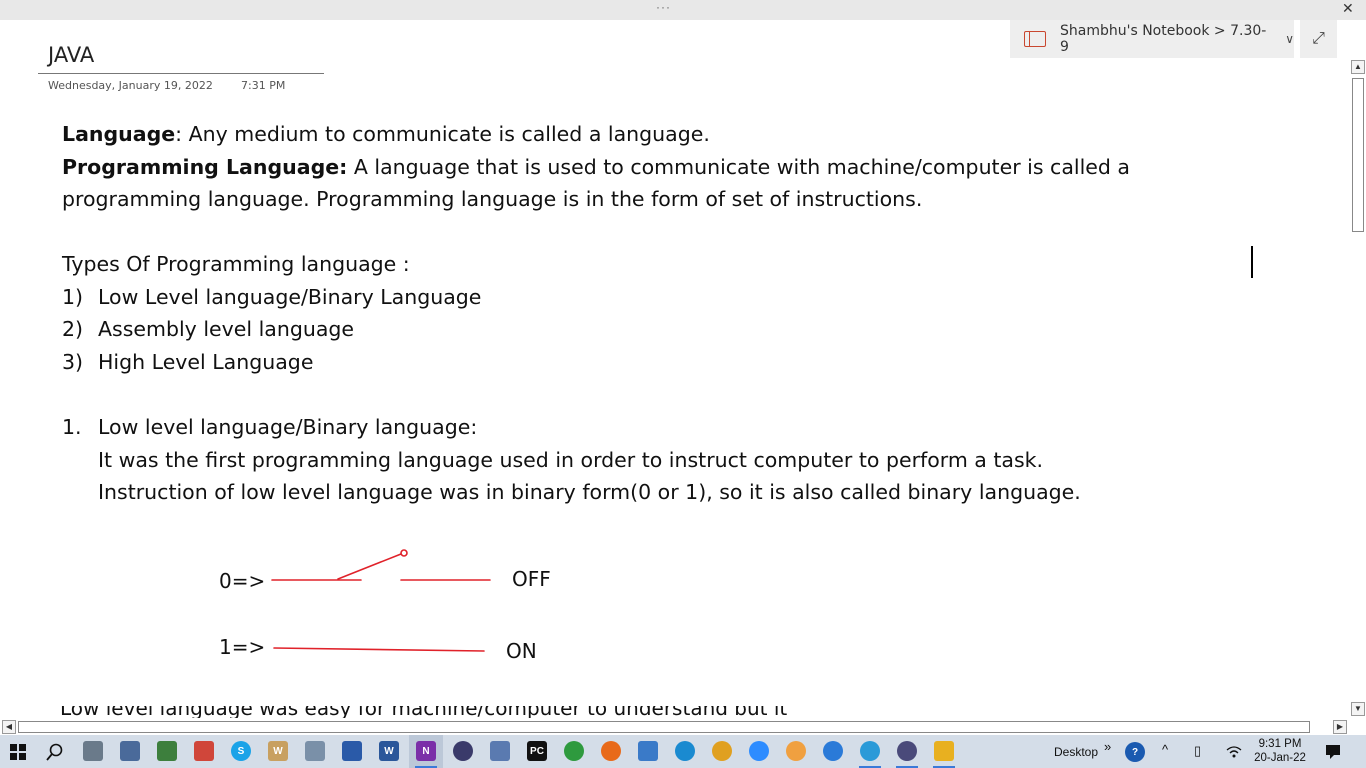 Image resolution: width=1366 pixels, height=768 pixels. What do you see at coordinates (759, 751) in the screenshot?
I see `zoom-icon` at bounding box center [759, 751].